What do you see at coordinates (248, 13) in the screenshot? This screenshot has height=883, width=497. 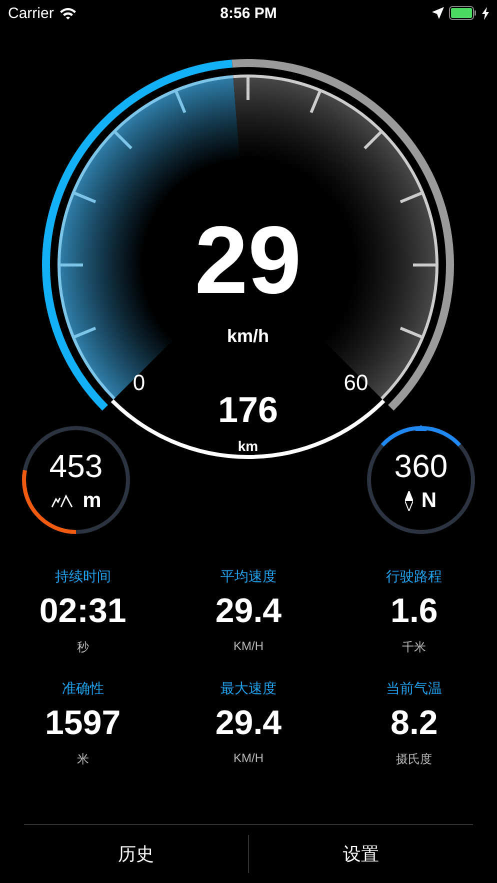 I see `status-time: 8:56 PM` at bounding box center [248, 13].